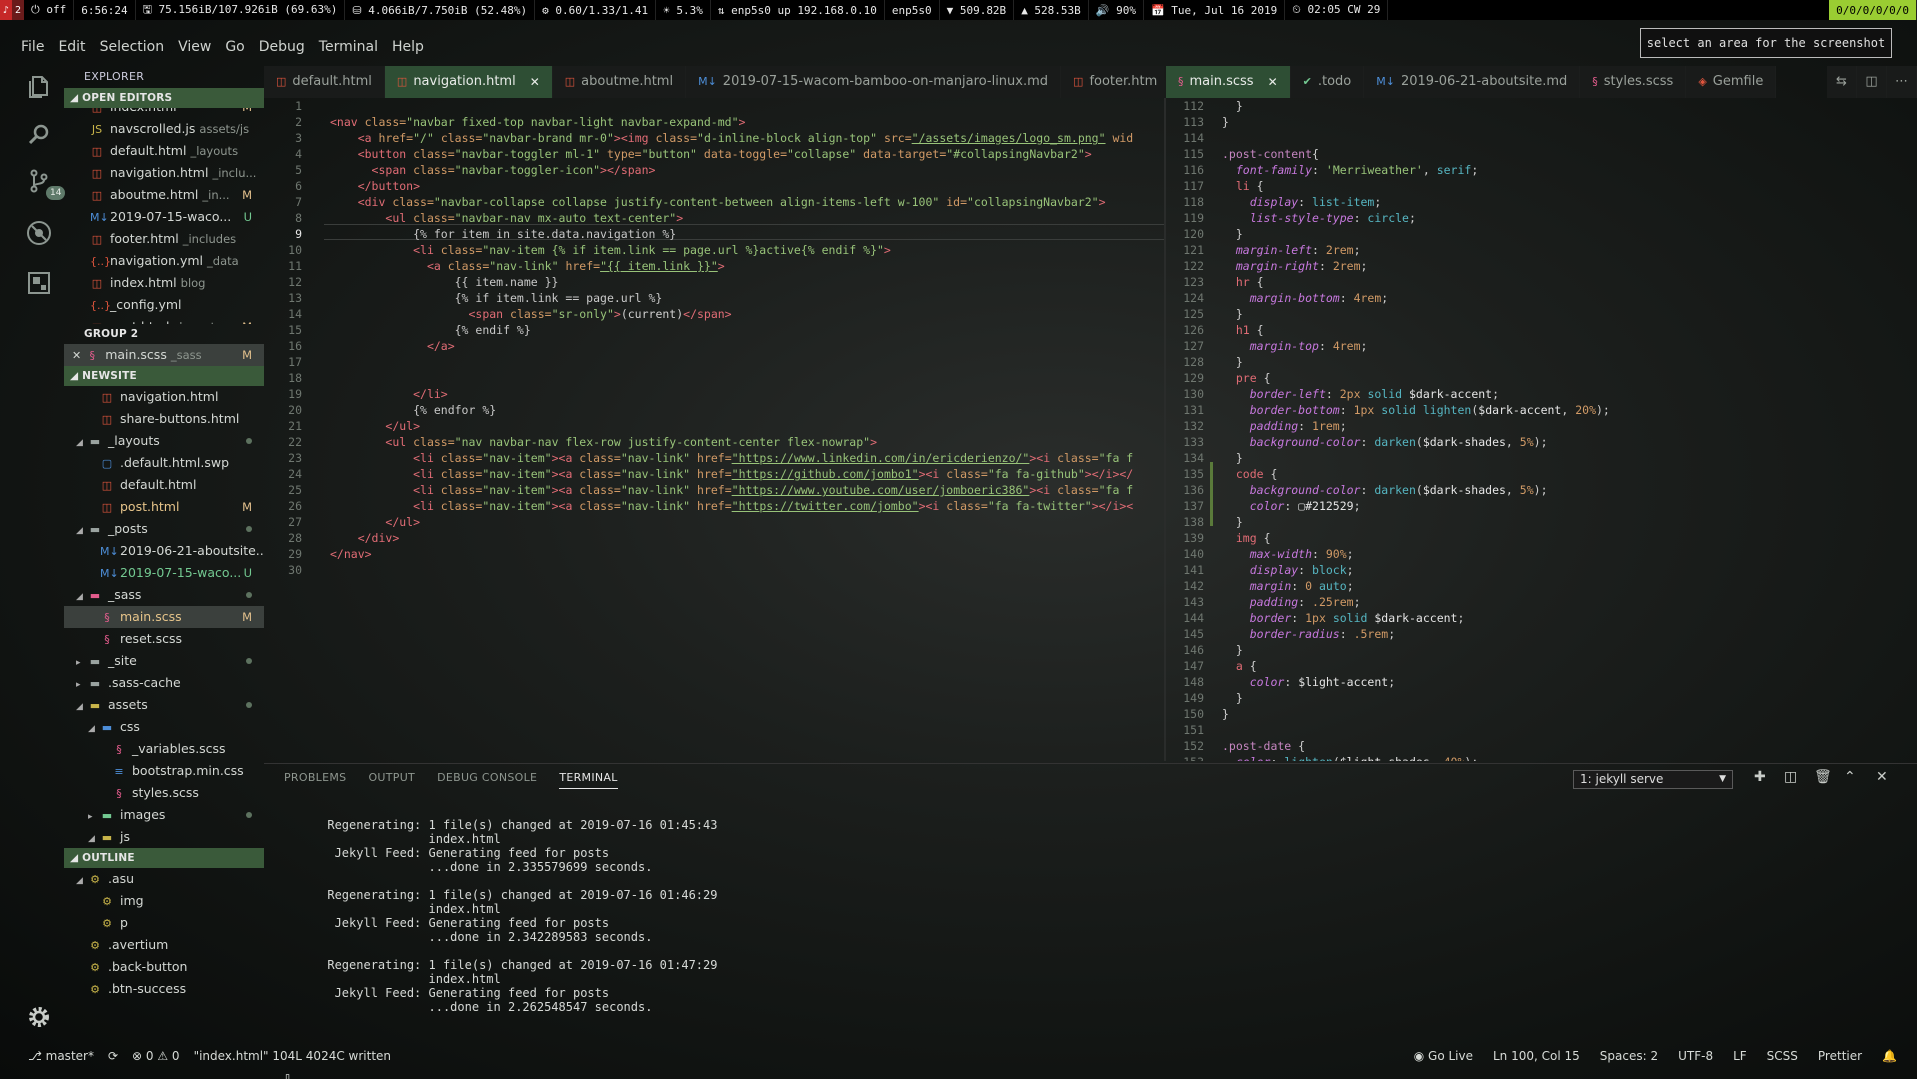  What do you see at coordinates (1740, 1056) in the screenshot?
I see `end-of-line: LF` at bounding box center [1740, 1056].